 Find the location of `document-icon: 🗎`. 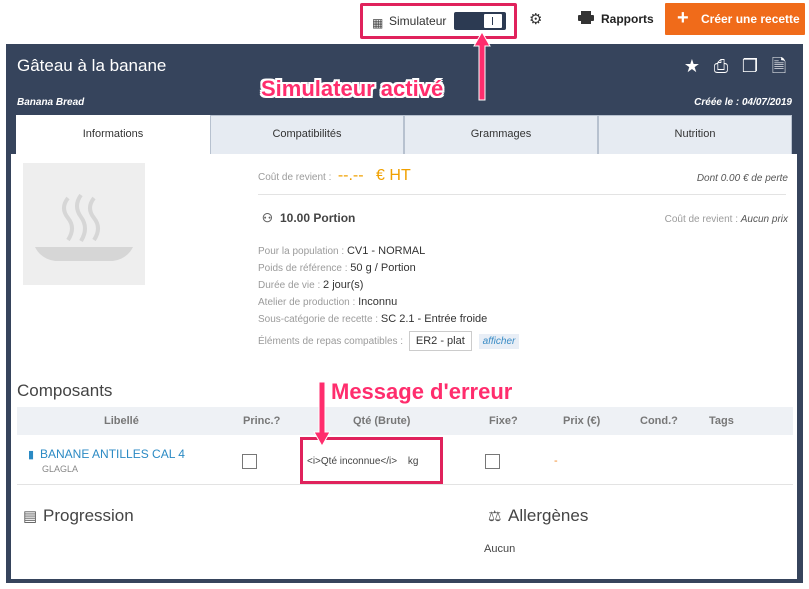

document-icon: 🗎 is located at coordinates (779, 66).